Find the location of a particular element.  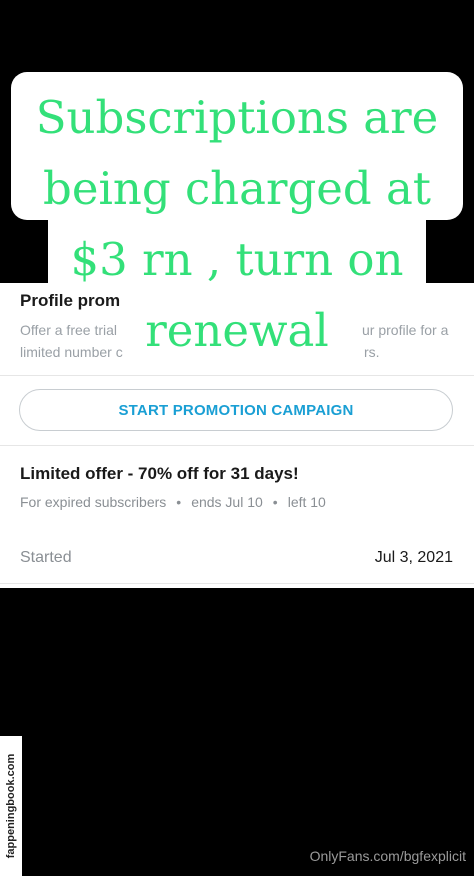

offer-ends: ends Jul 10 is located at coordinates (227, 502).